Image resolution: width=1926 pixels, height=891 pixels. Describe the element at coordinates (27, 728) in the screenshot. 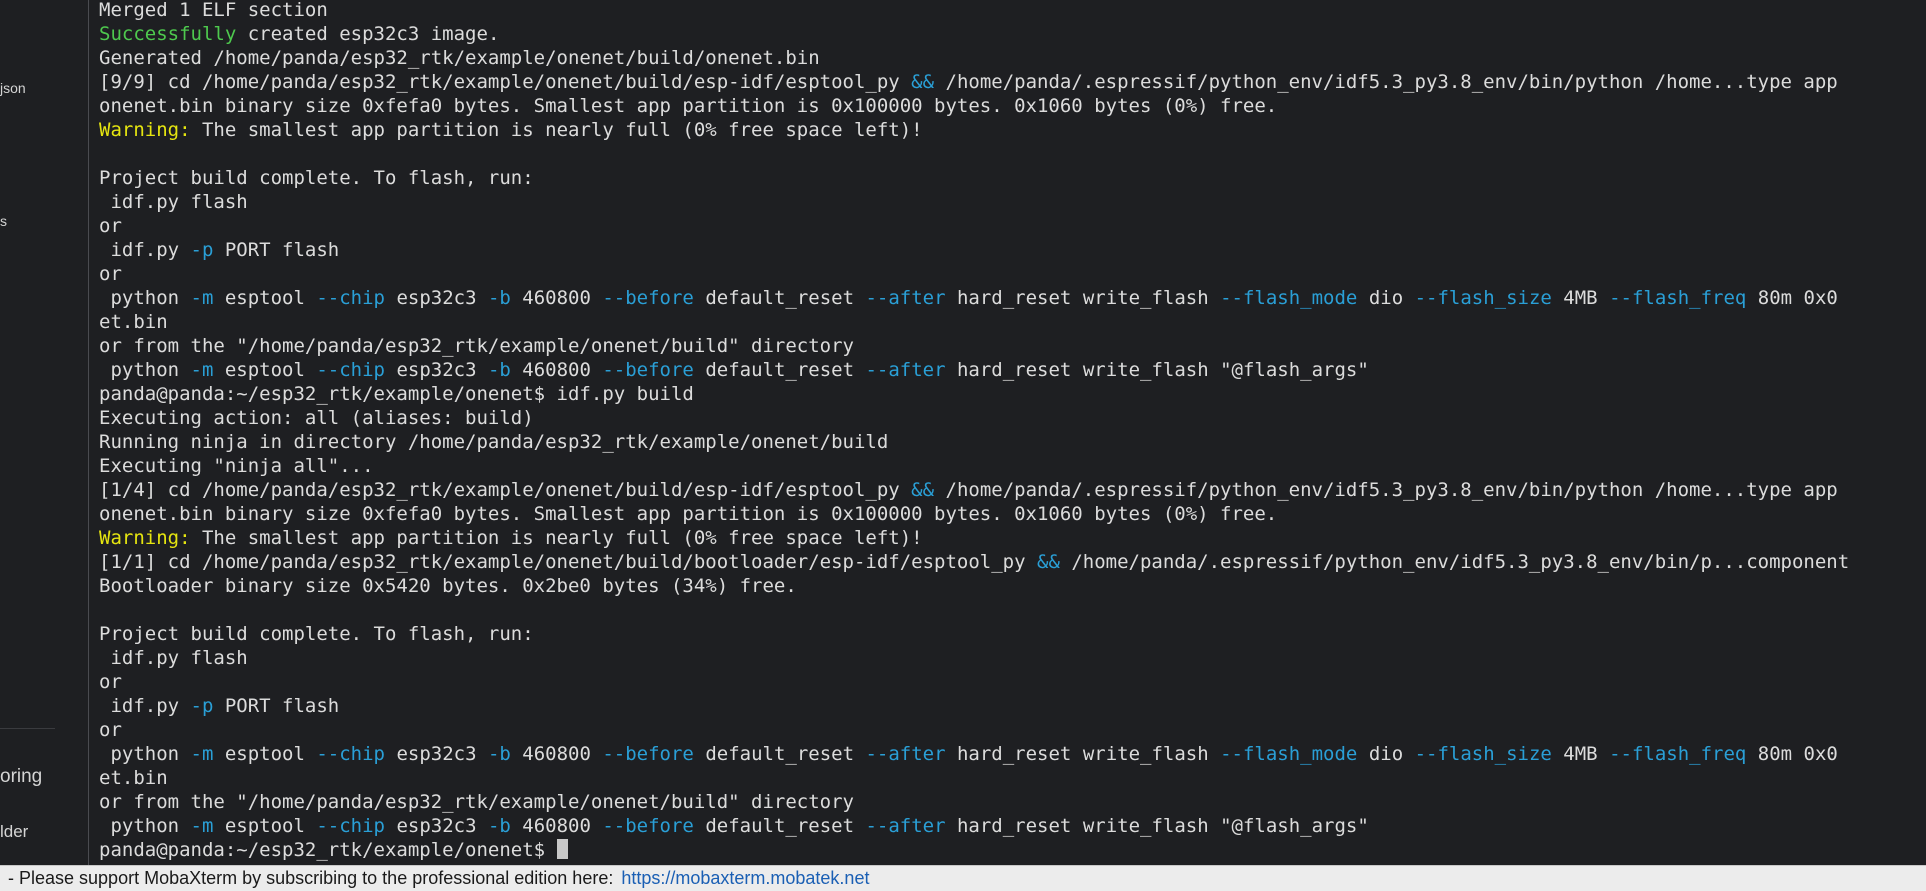

I see `sidebar-divider` at that location.